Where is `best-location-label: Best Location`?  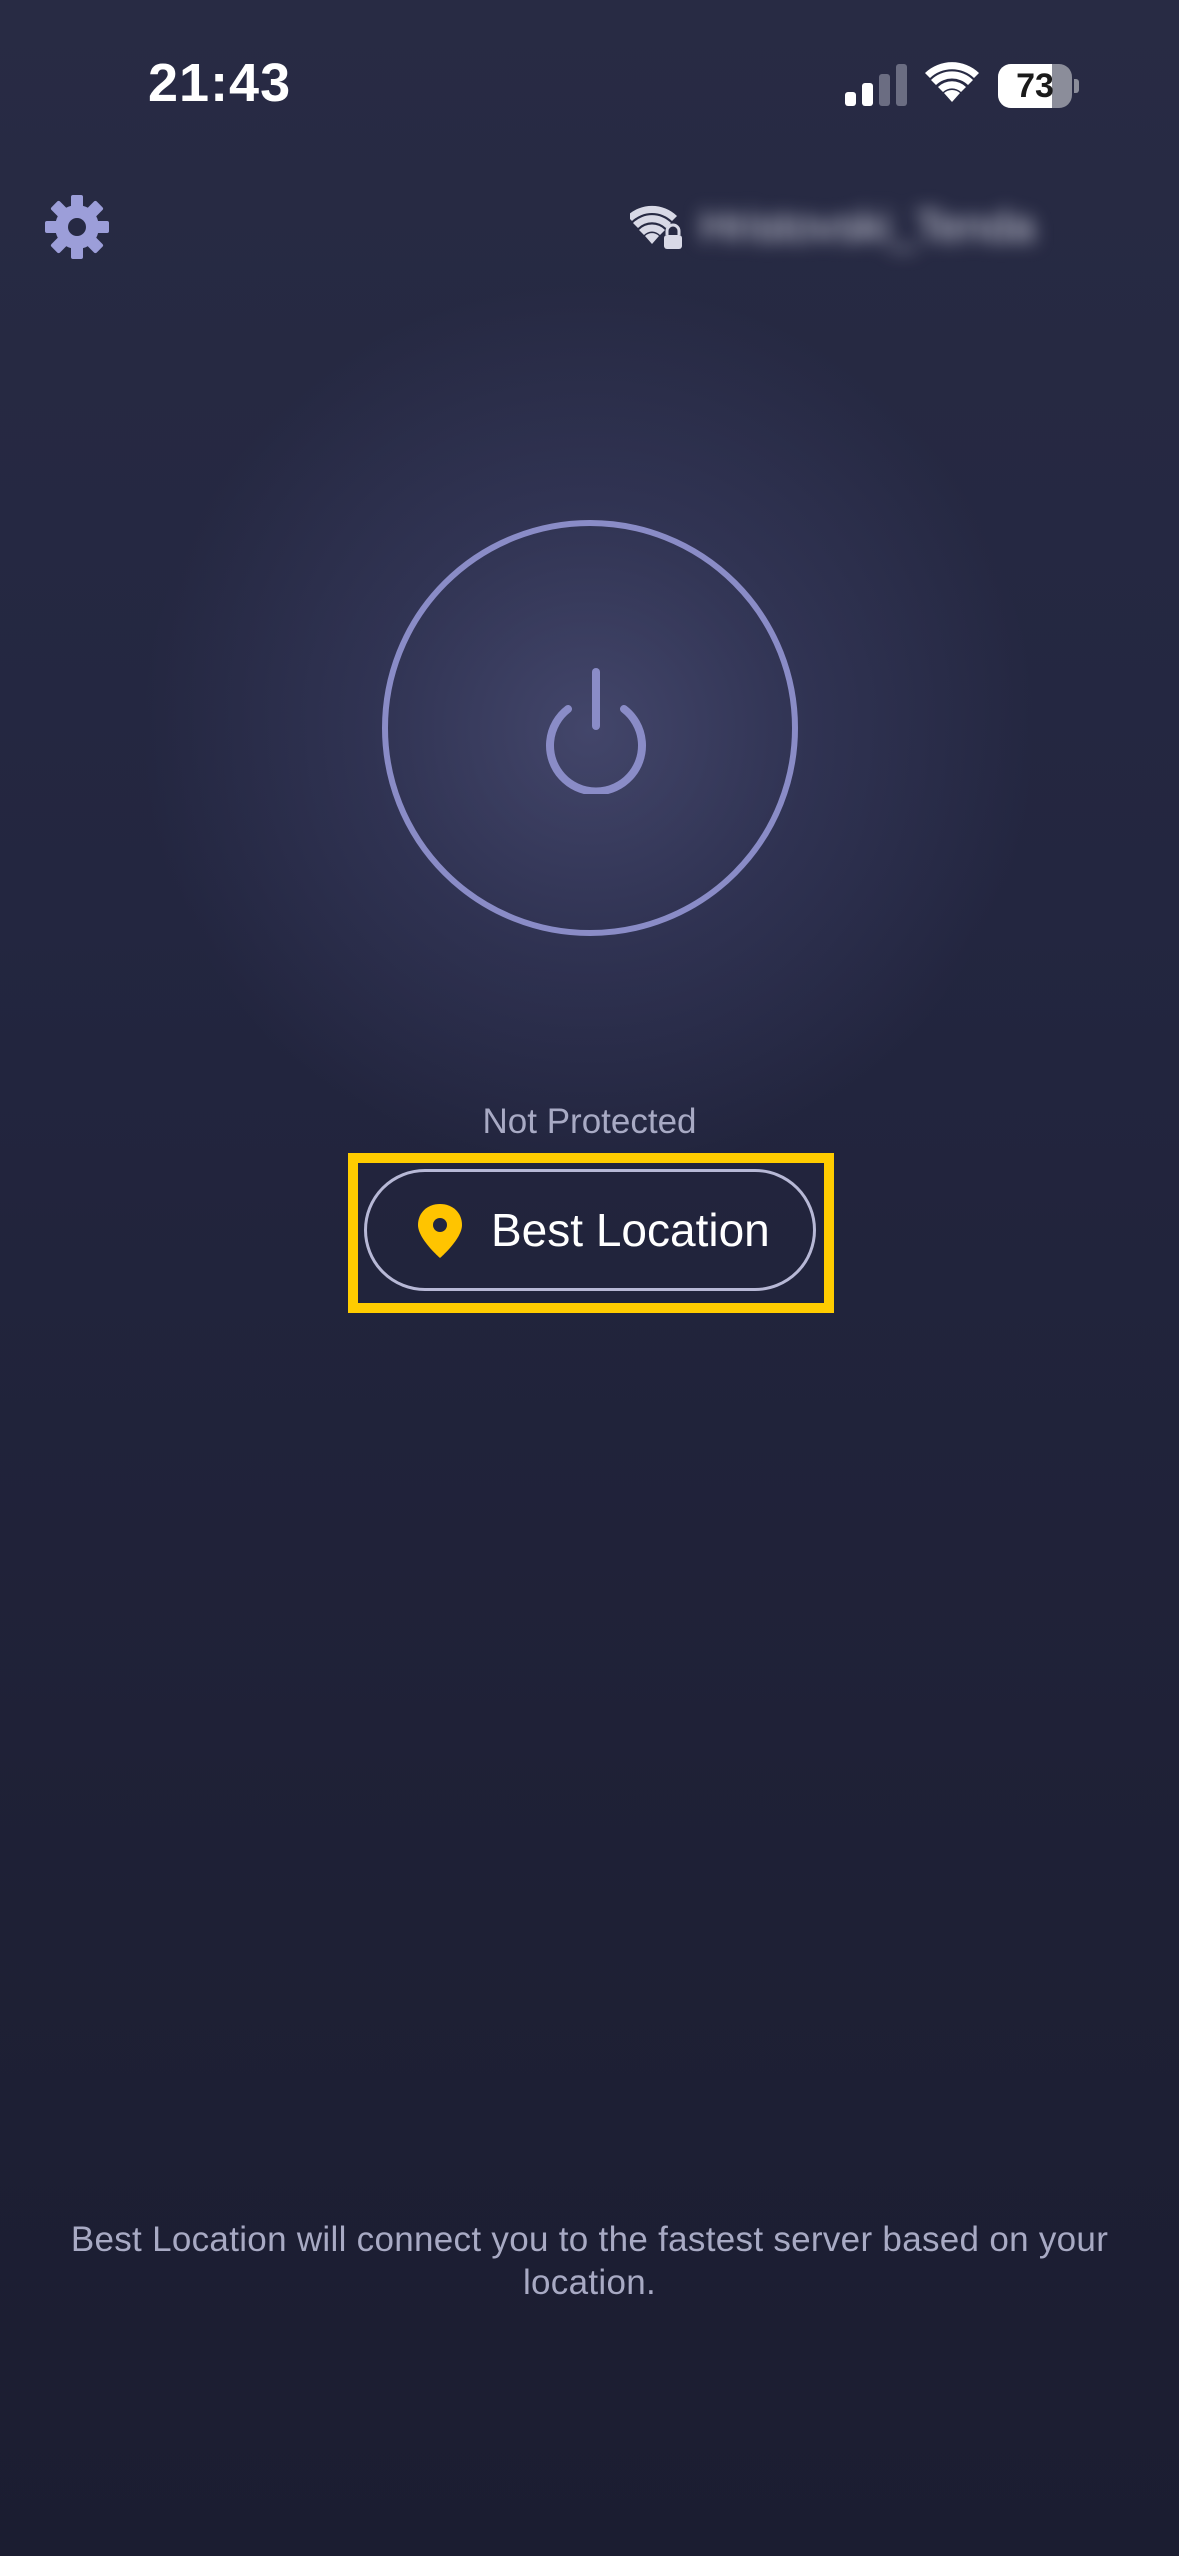 best-location-label: Best Location is located at coordinates (630, 1230).